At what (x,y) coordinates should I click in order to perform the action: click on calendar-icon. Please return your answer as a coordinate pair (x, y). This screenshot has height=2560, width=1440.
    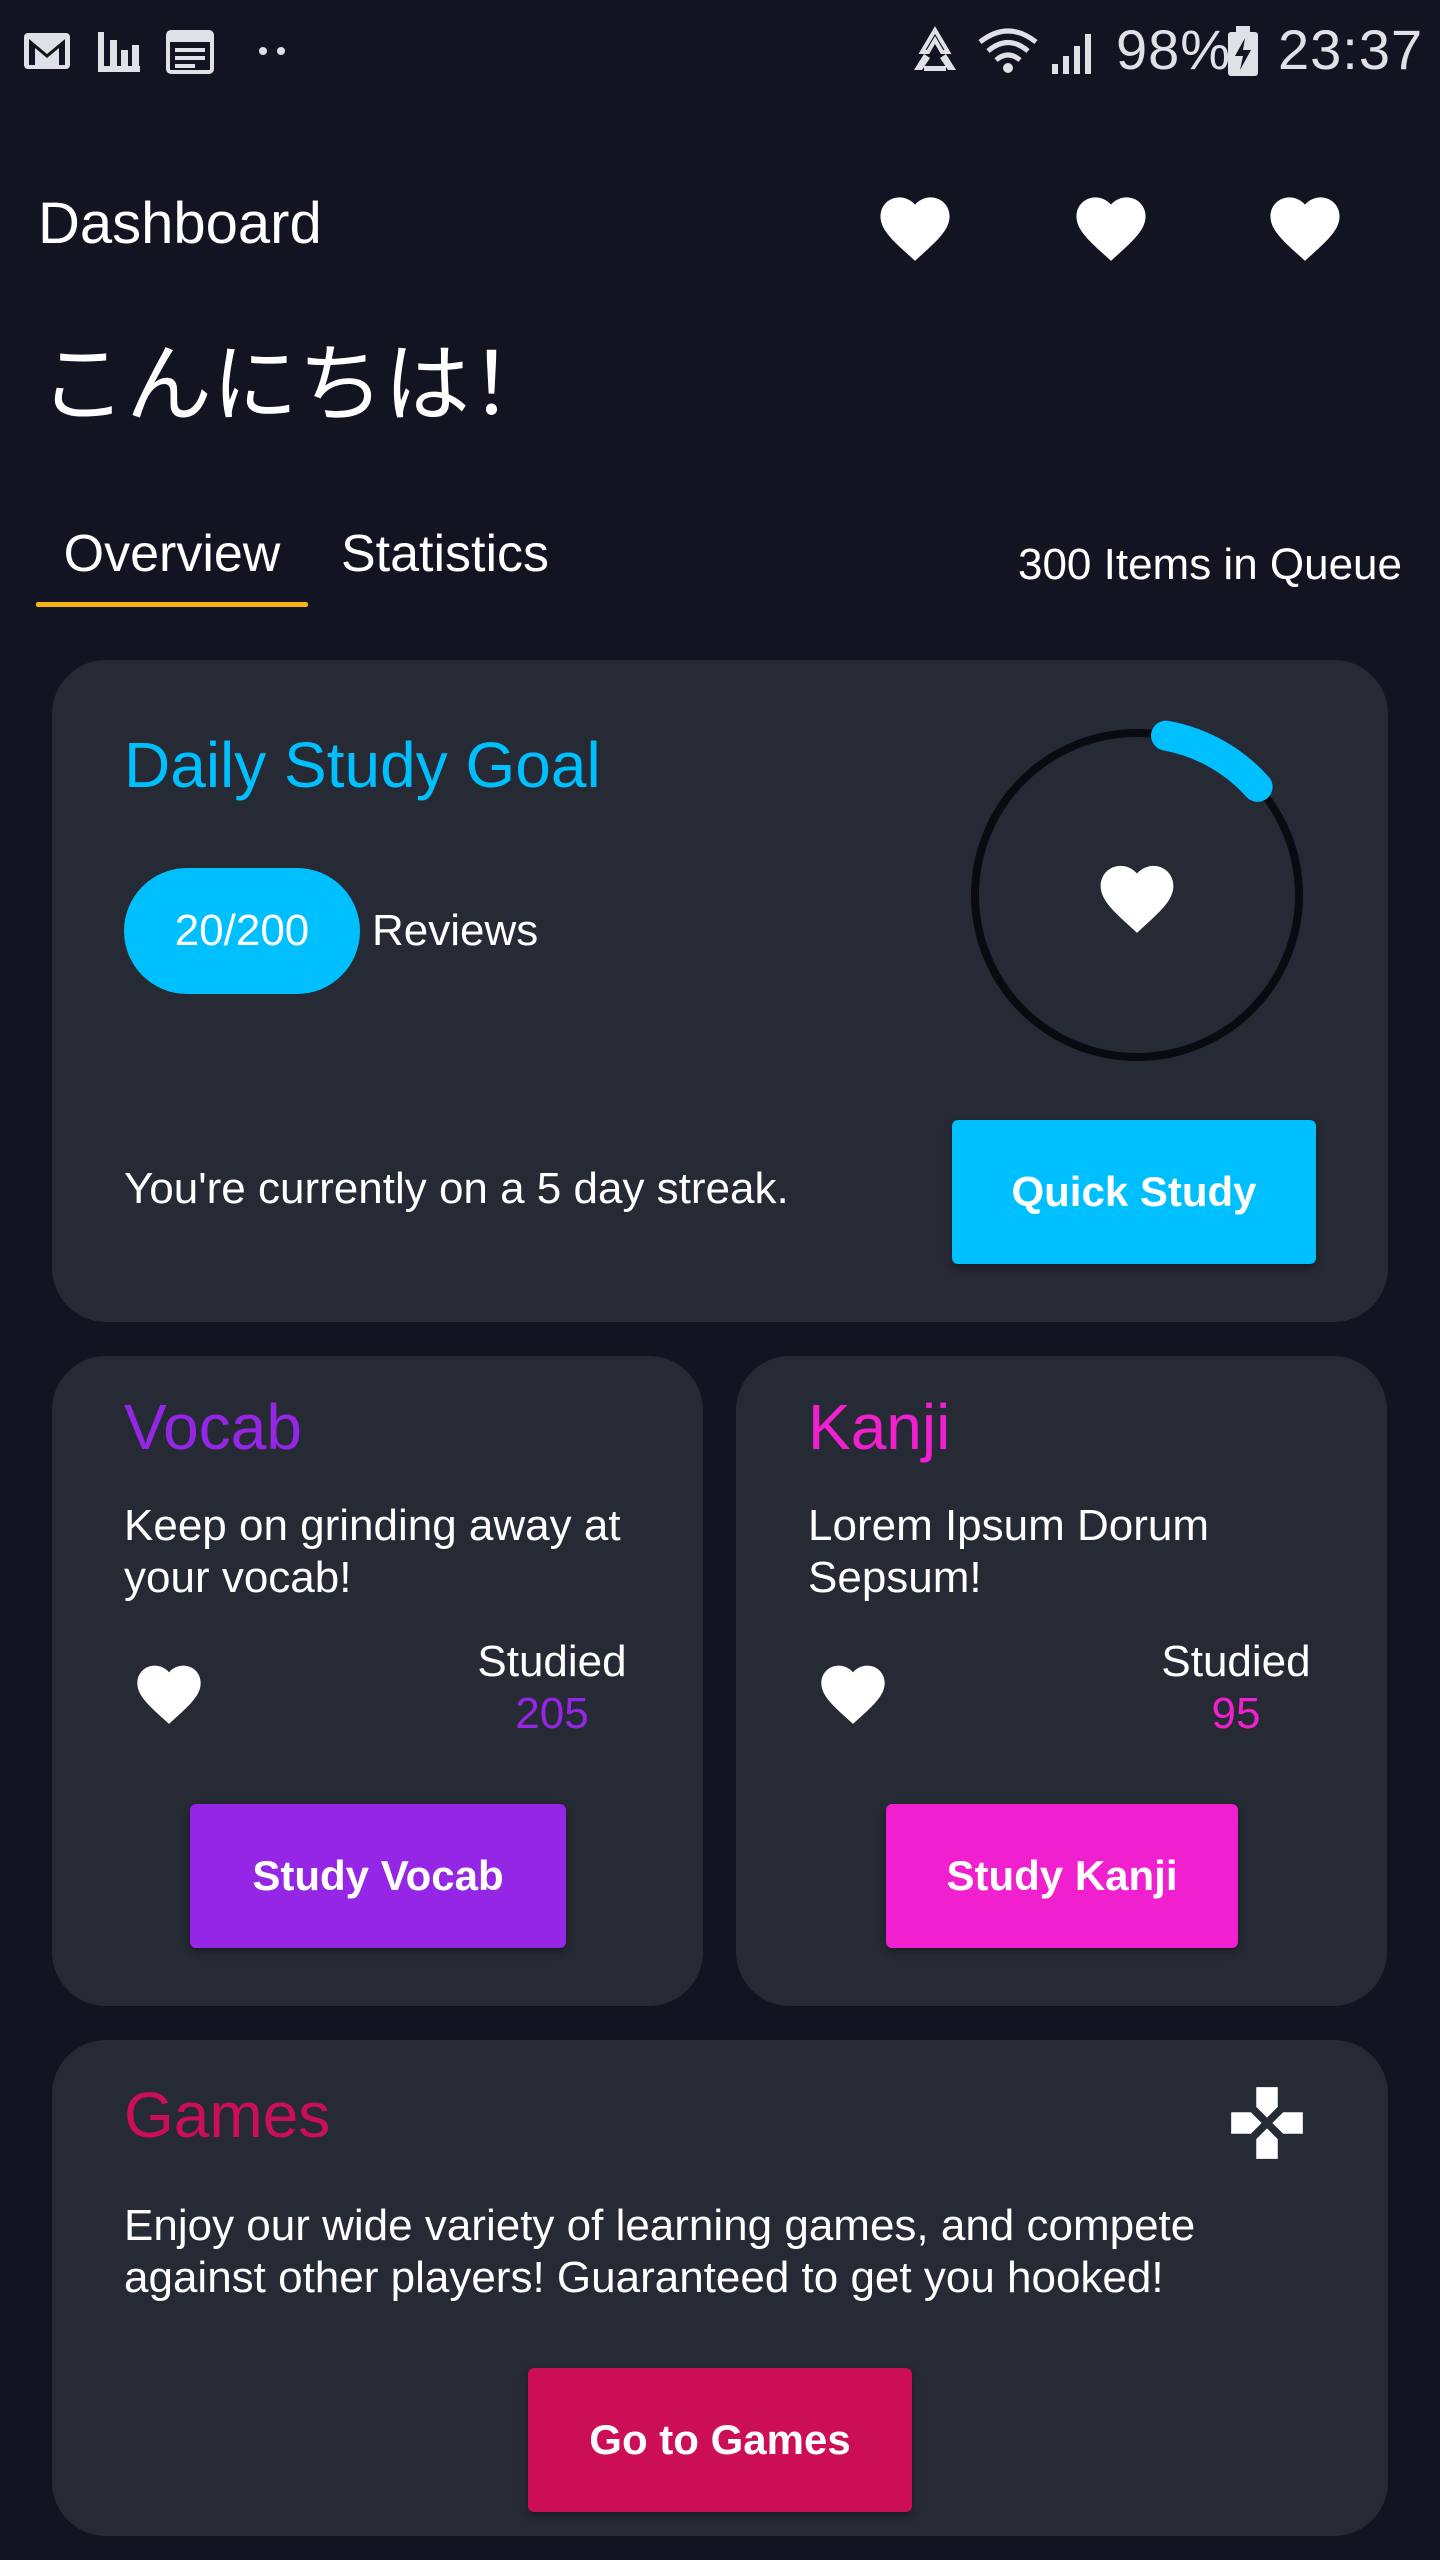
    Looking at the image, I should click on (190, 51).